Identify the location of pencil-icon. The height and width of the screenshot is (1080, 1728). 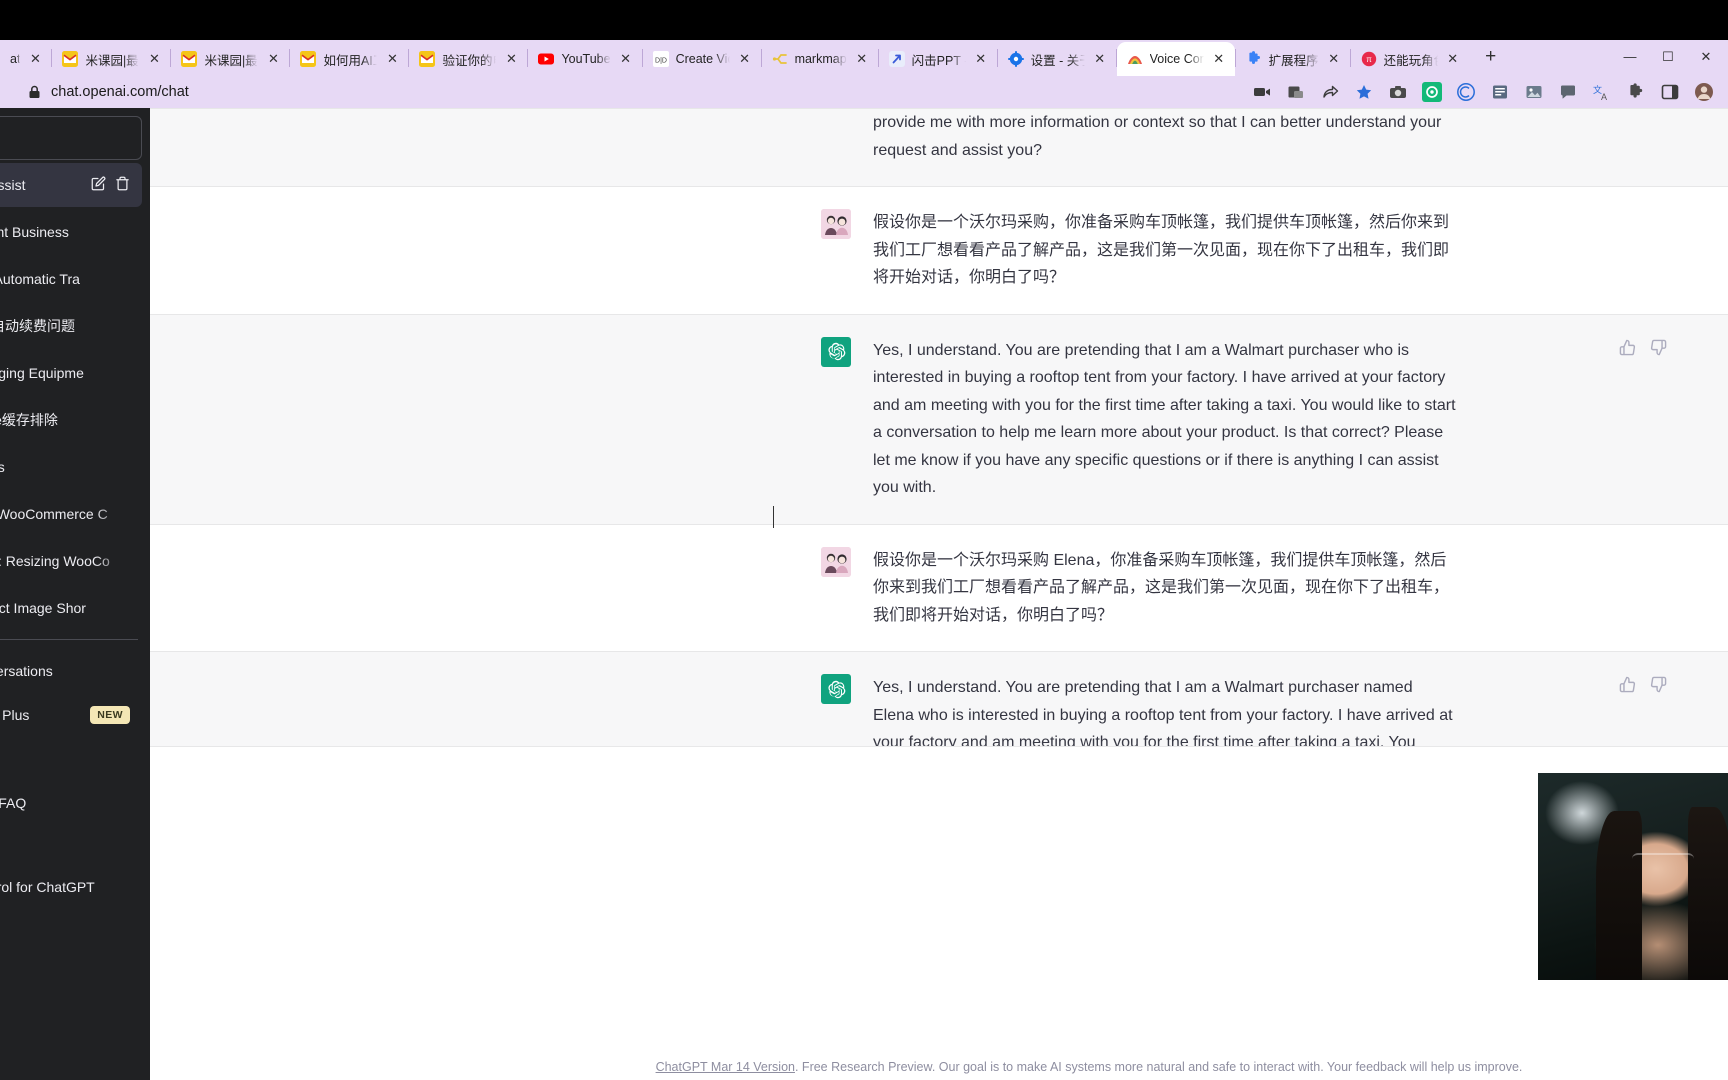
(98, 185).